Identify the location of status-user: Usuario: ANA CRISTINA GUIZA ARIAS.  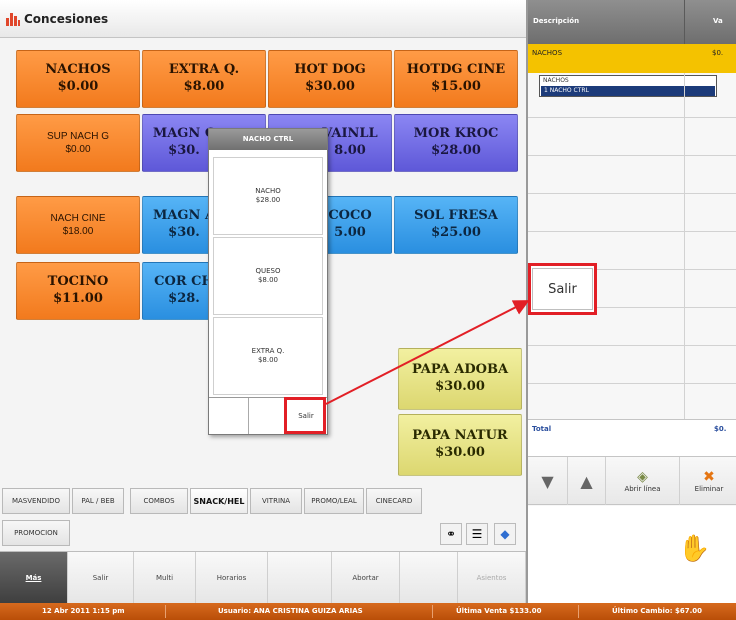
(290, 611).